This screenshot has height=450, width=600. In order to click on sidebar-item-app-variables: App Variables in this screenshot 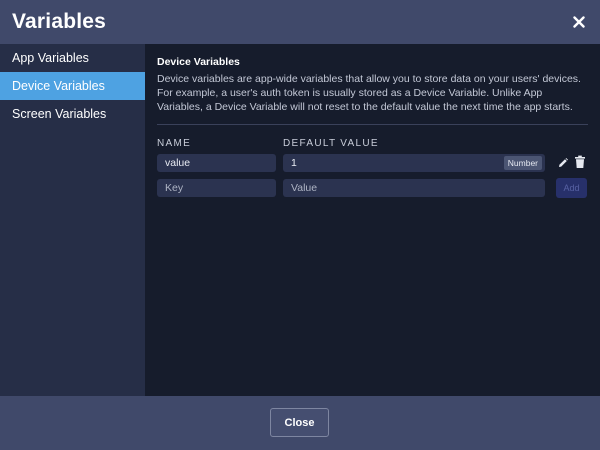, I will do `click(72, 58)`.